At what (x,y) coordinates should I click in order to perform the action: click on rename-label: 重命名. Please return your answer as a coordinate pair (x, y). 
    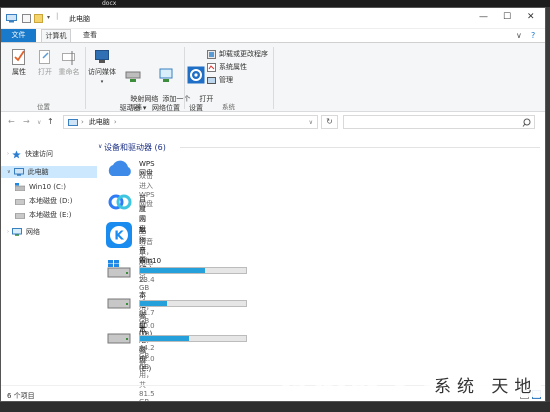
    Looking at the image, I should click on (69, 72).